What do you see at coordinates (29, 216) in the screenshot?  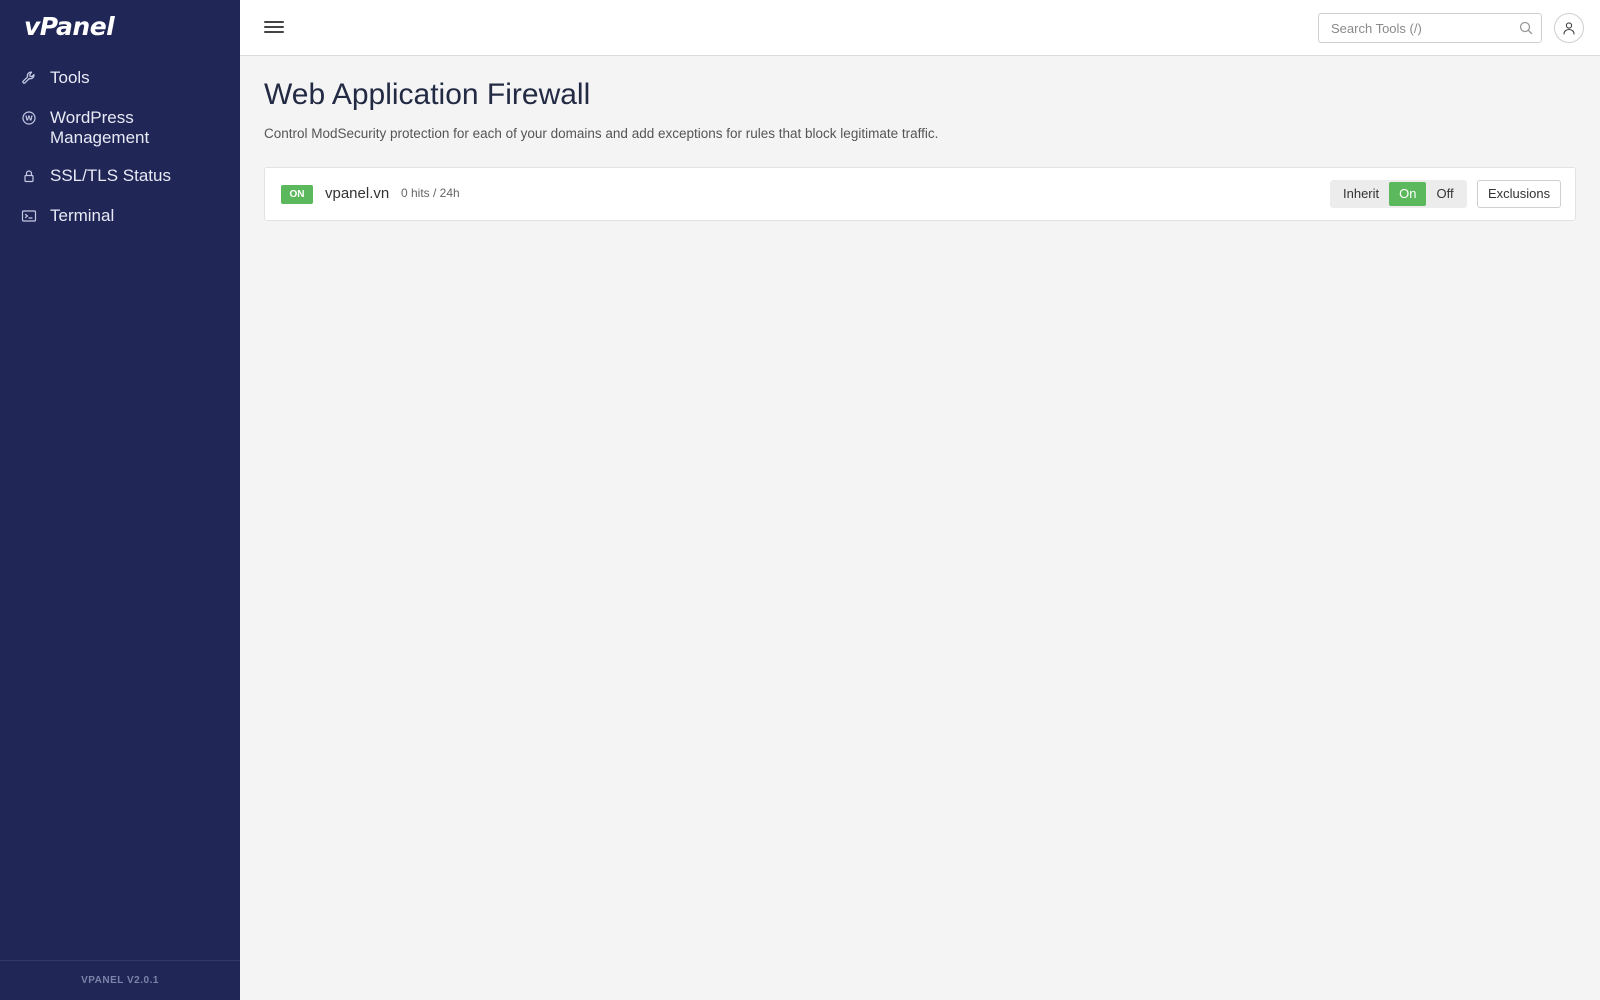 I see `terminal-icon` at bounding box center [29, 216].